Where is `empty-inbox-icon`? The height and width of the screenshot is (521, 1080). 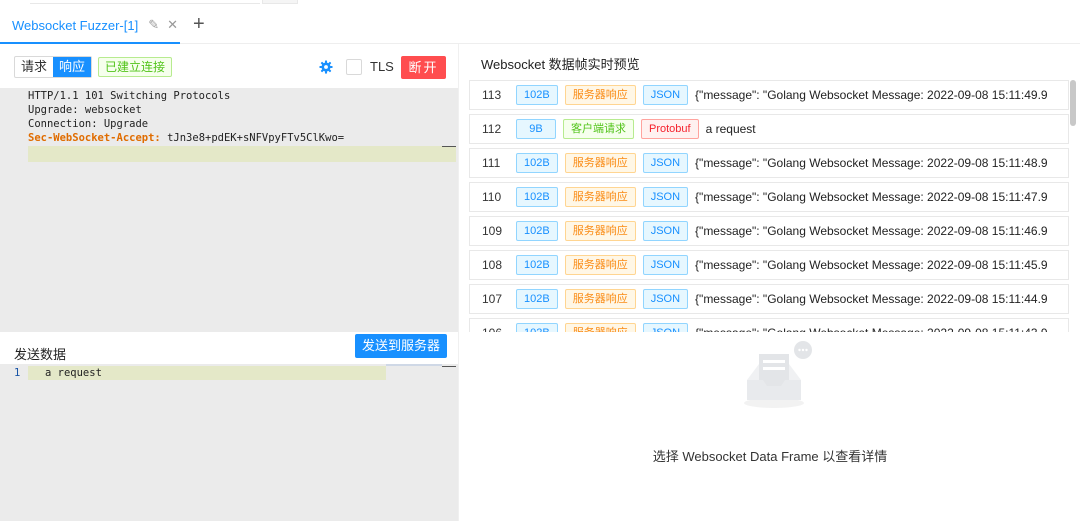 empty-inbox-icon is located at coordinates (778, 374).